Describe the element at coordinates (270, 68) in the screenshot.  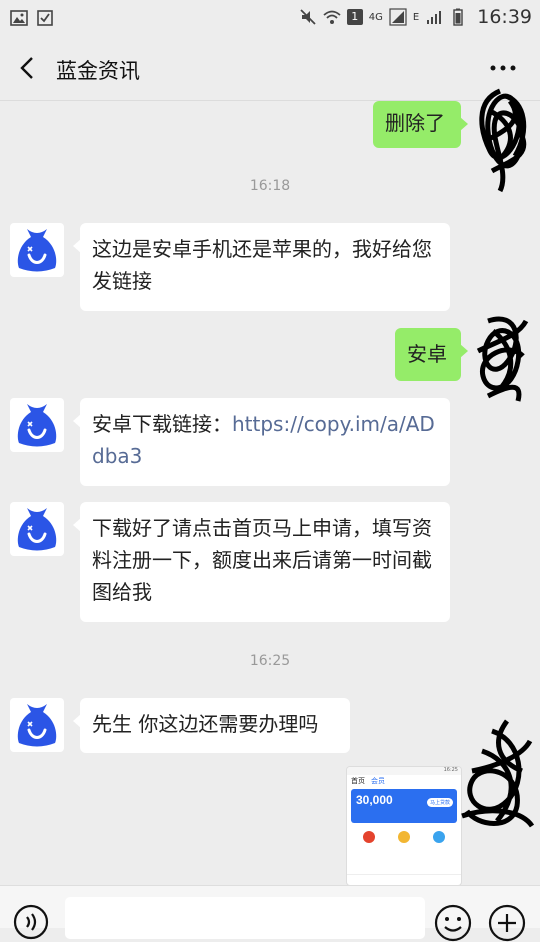
I see `chat-header: 蓝金资讯` at that location.